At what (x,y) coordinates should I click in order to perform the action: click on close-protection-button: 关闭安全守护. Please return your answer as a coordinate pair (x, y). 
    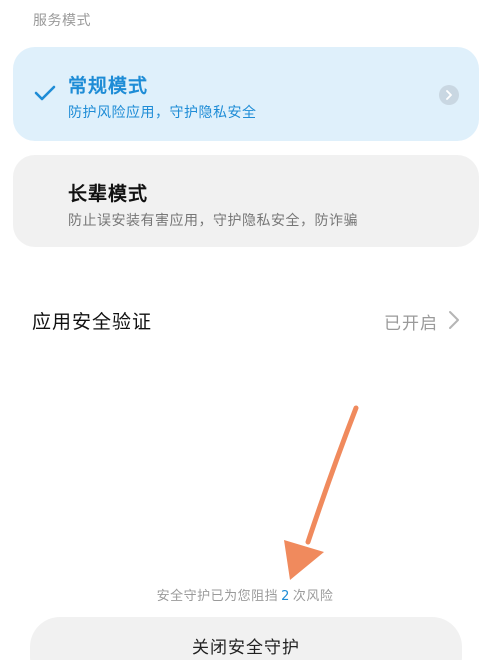
    Looking at the image, I should click on (246, 638).